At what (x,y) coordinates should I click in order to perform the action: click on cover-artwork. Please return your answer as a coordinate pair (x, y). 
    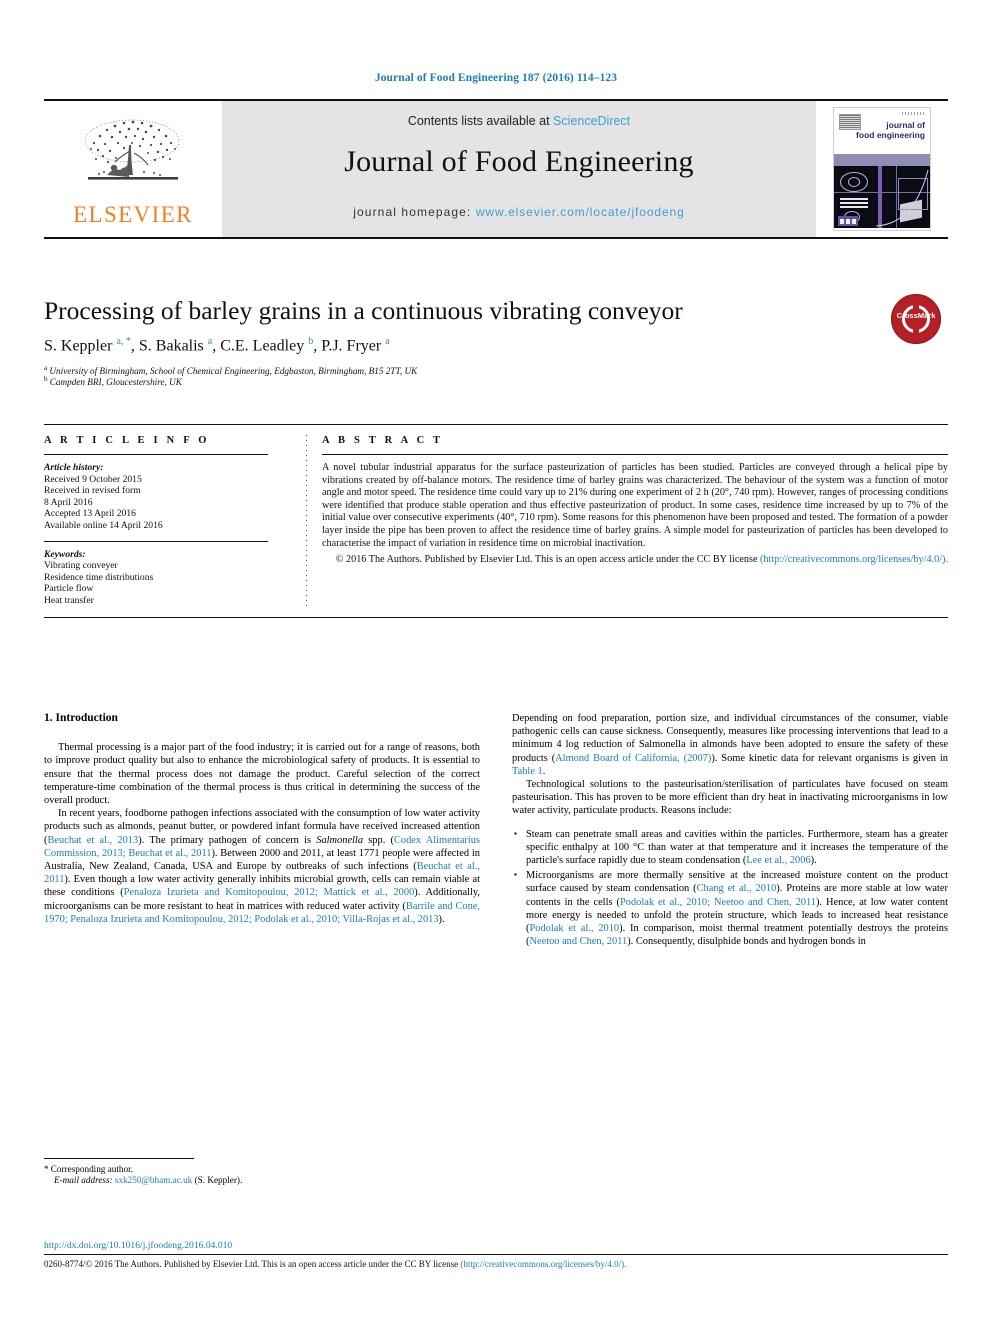
    Looking at the image, I should click on (882, 197).